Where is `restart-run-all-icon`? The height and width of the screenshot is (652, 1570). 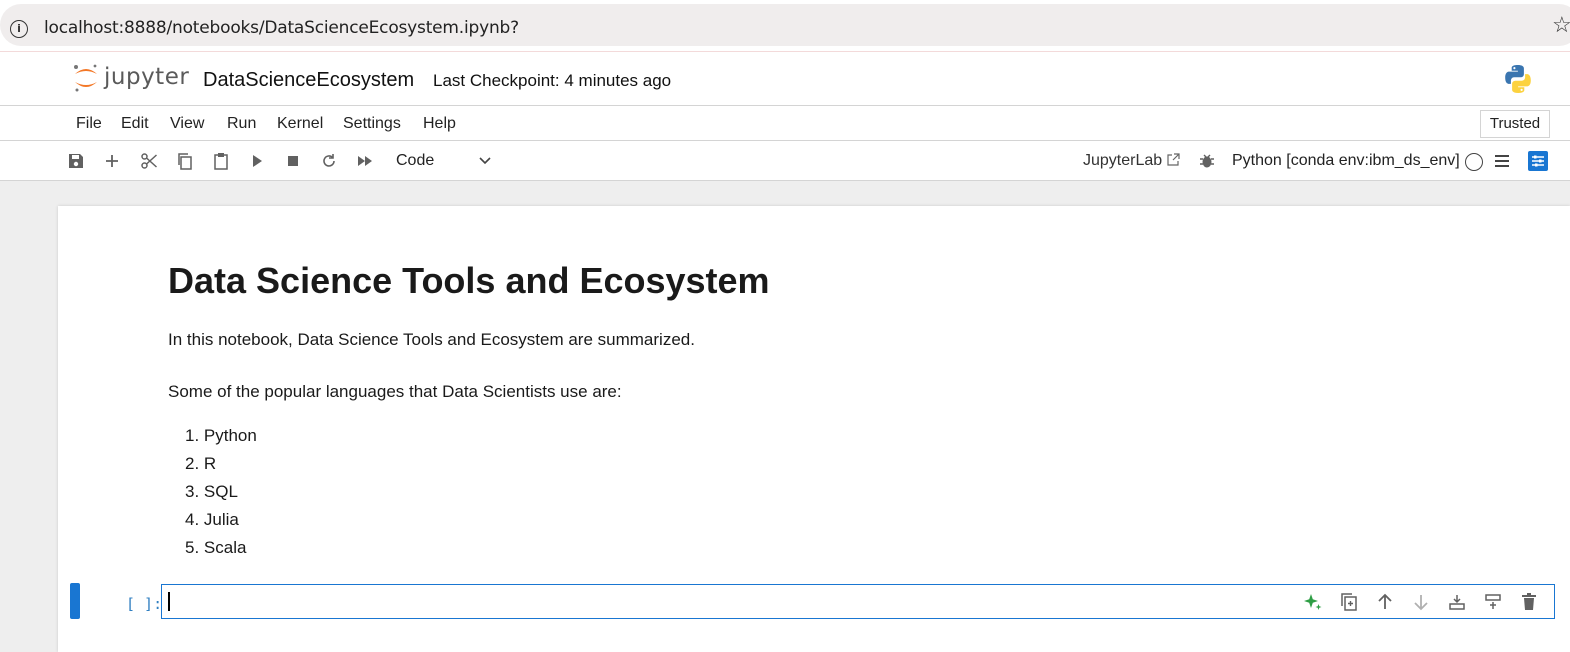 restart-run-all-icon is located at coordinates (365, 161).